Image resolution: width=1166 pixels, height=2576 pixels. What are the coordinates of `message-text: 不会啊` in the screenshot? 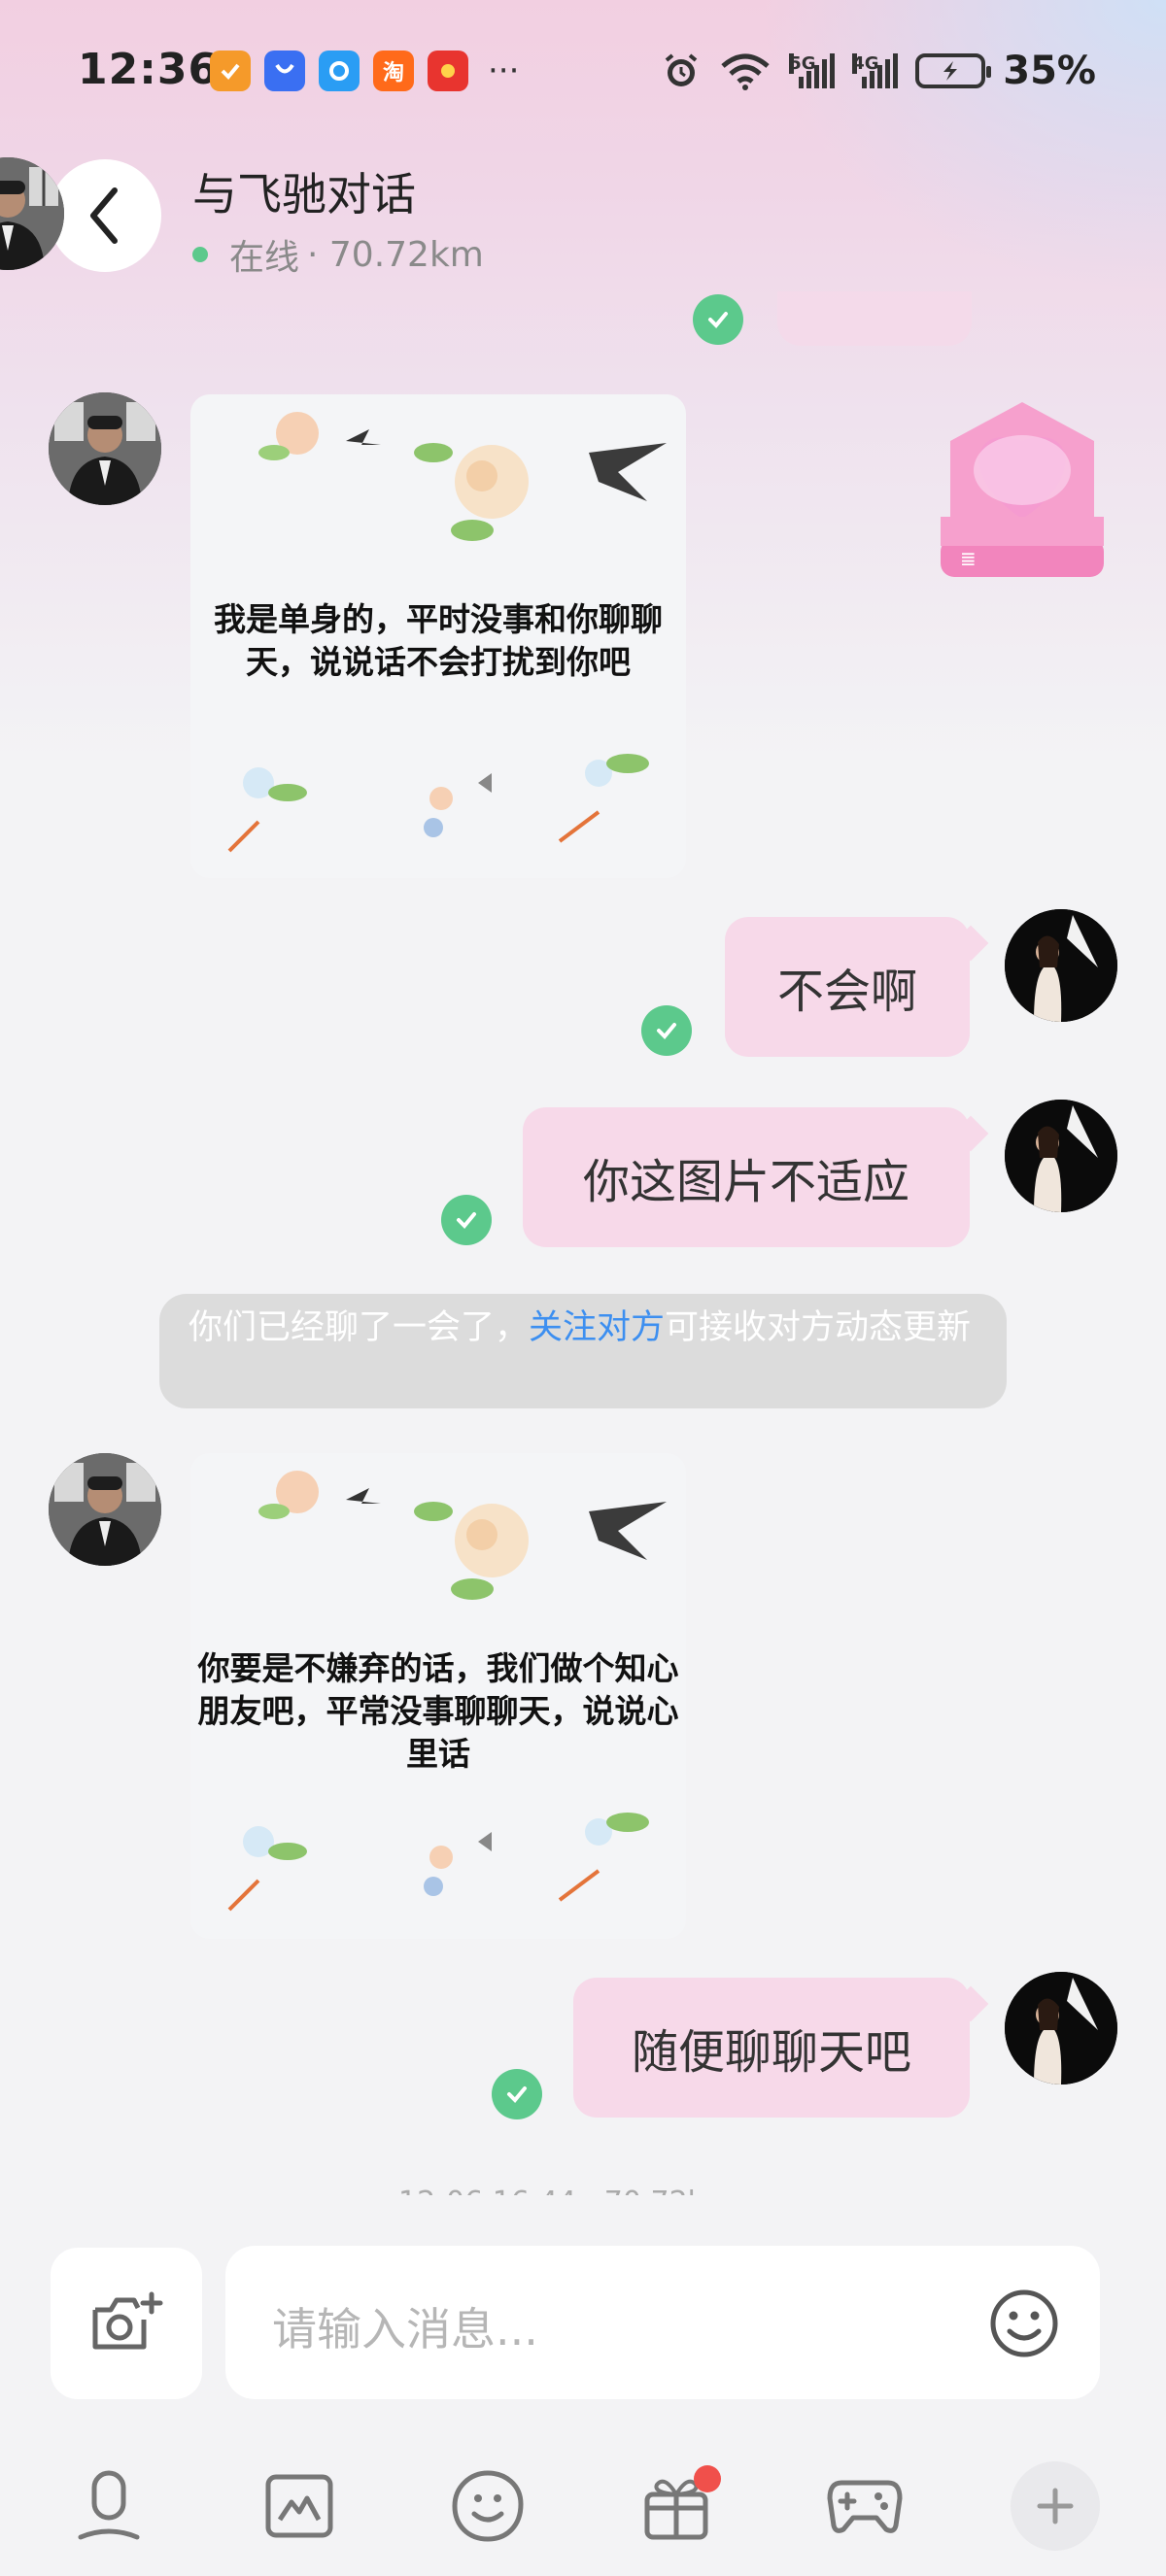 It's located at (846, 992).